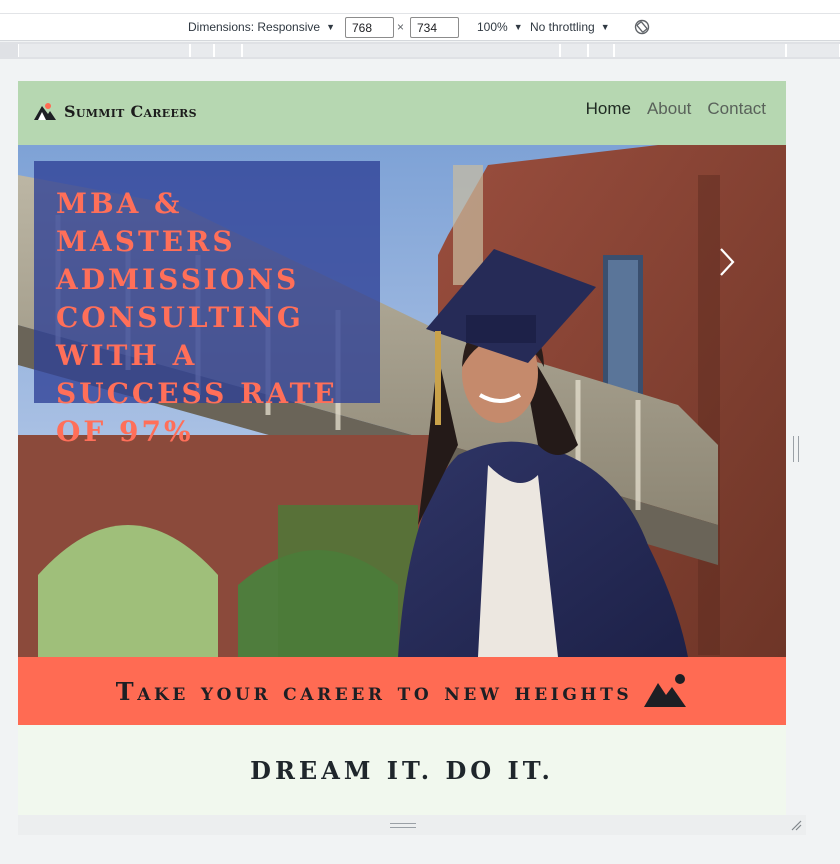 The height and width of the screenshot is (864, 840). I want to click on brand: Summit Careers, so click(115, 111).